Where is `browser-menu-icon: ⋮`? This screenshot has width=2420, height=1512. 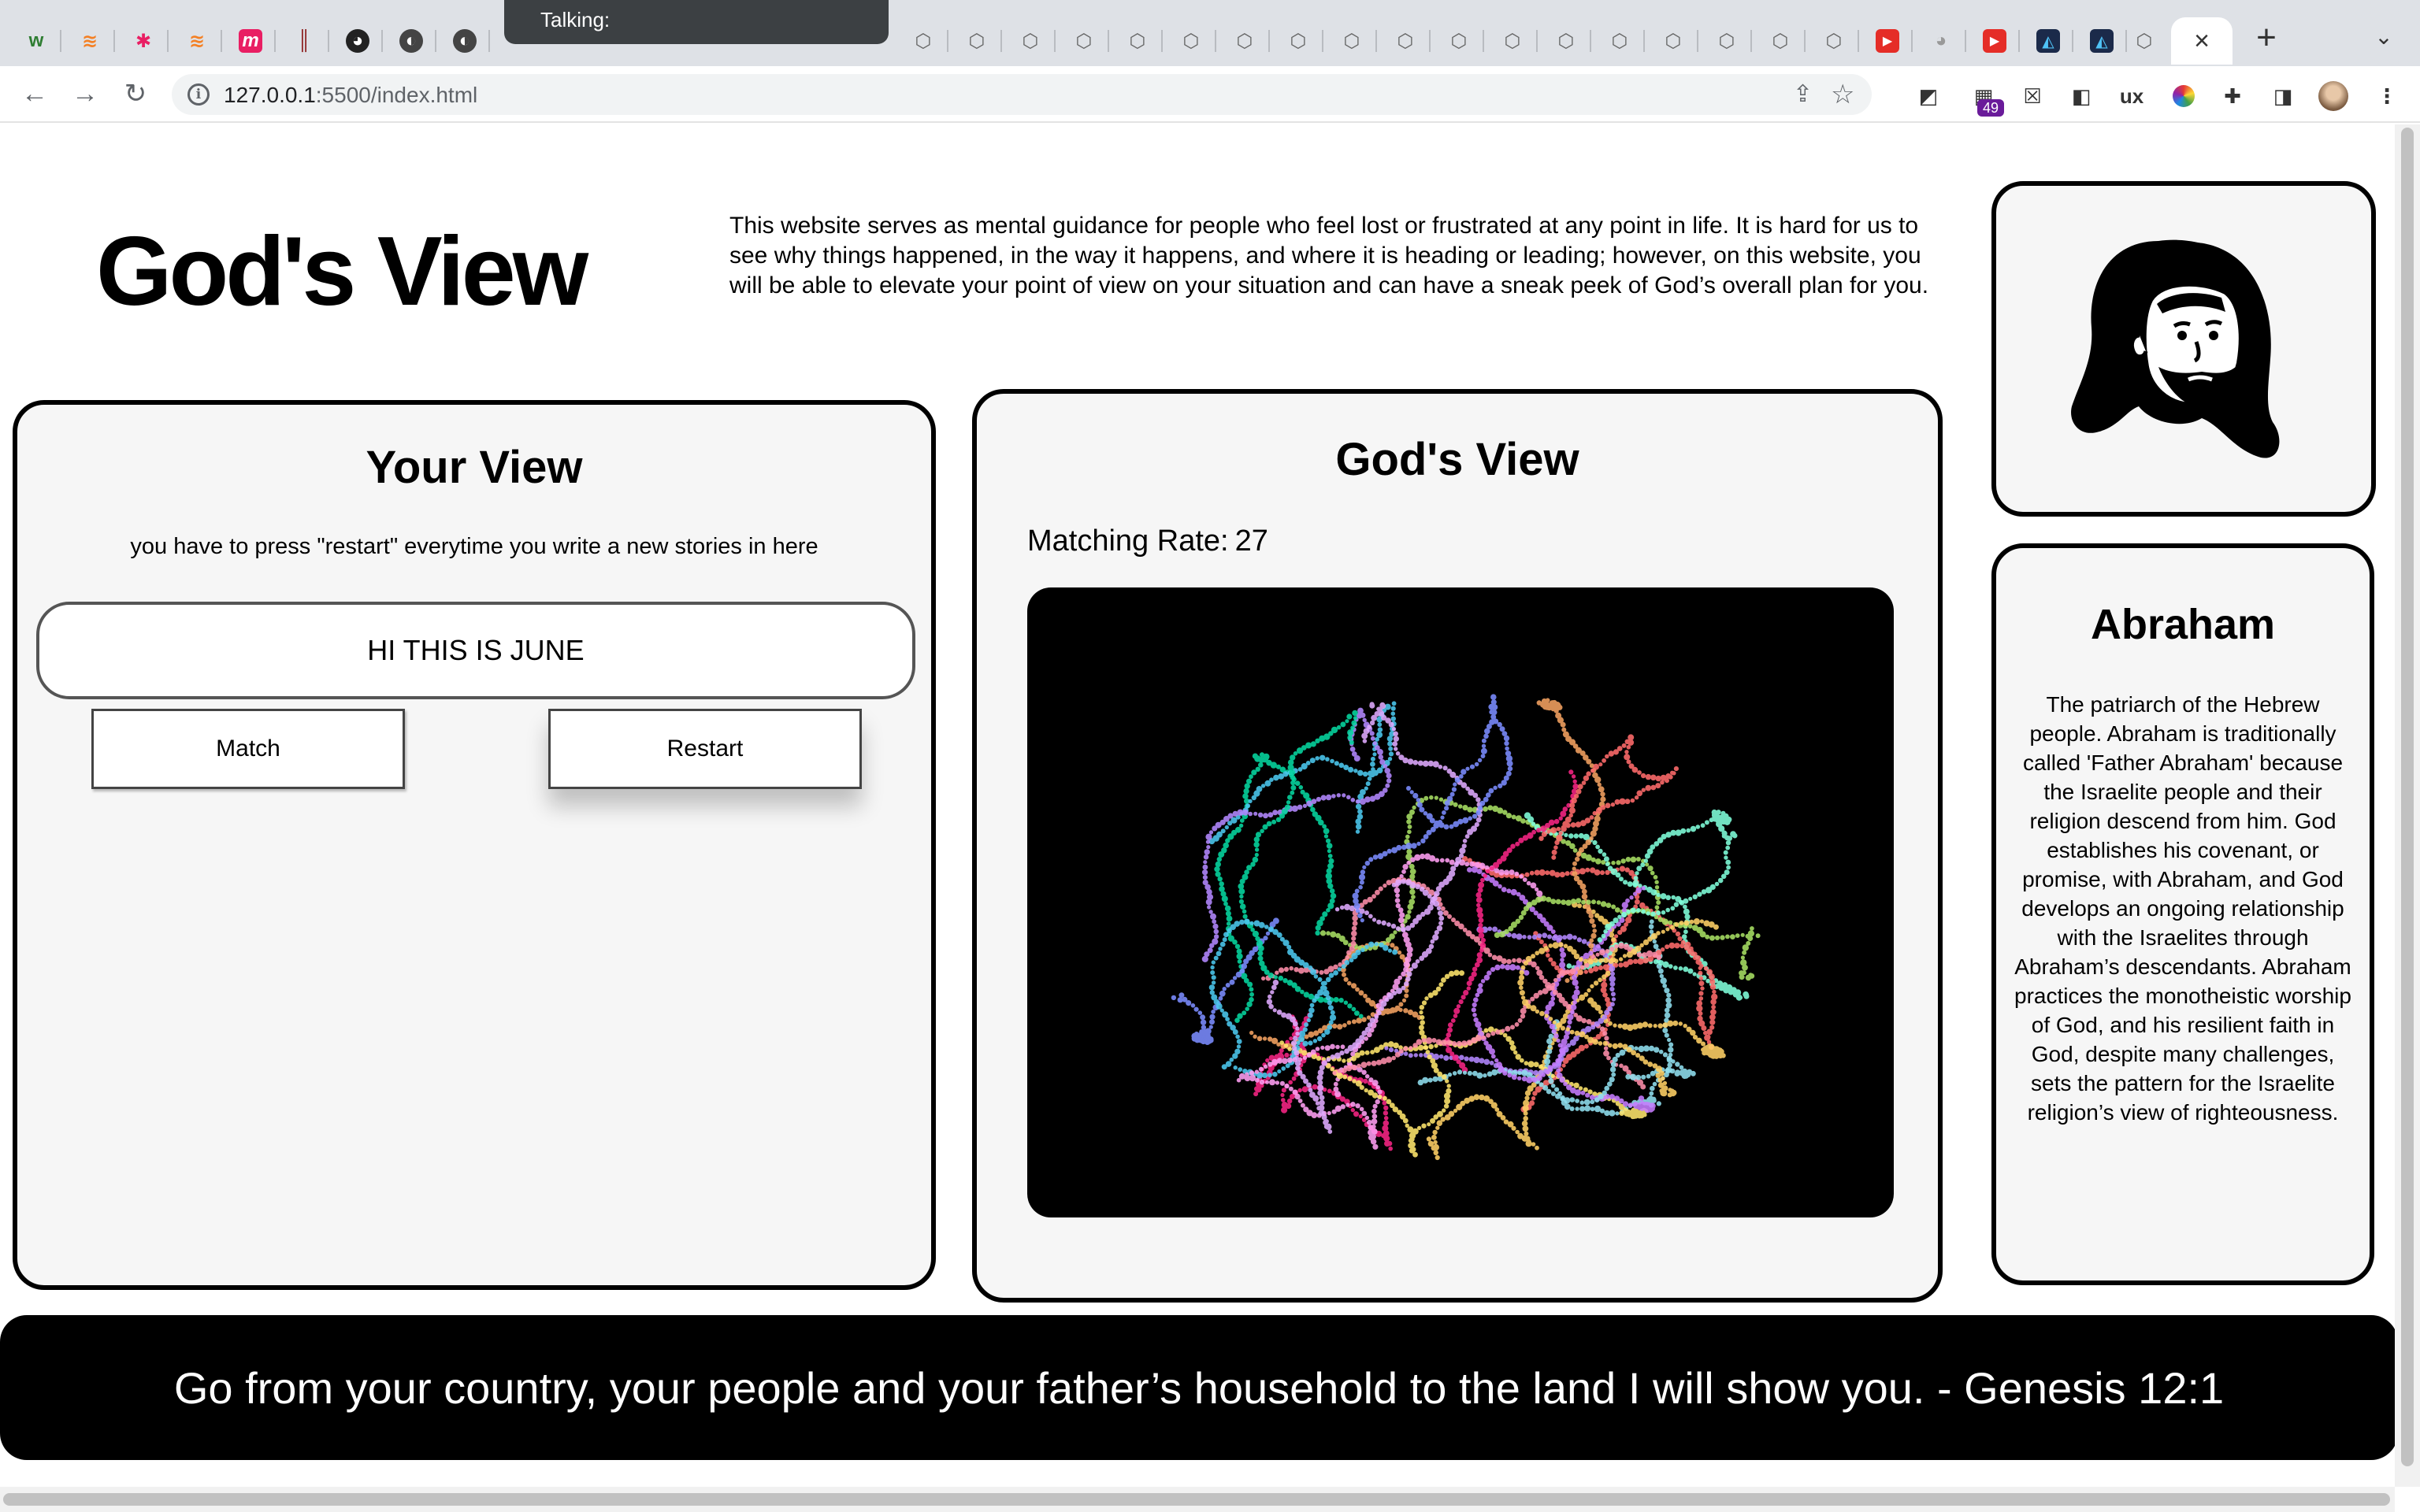 browser-menu-icon: ⋮ is located at coordinates (2387, 96).